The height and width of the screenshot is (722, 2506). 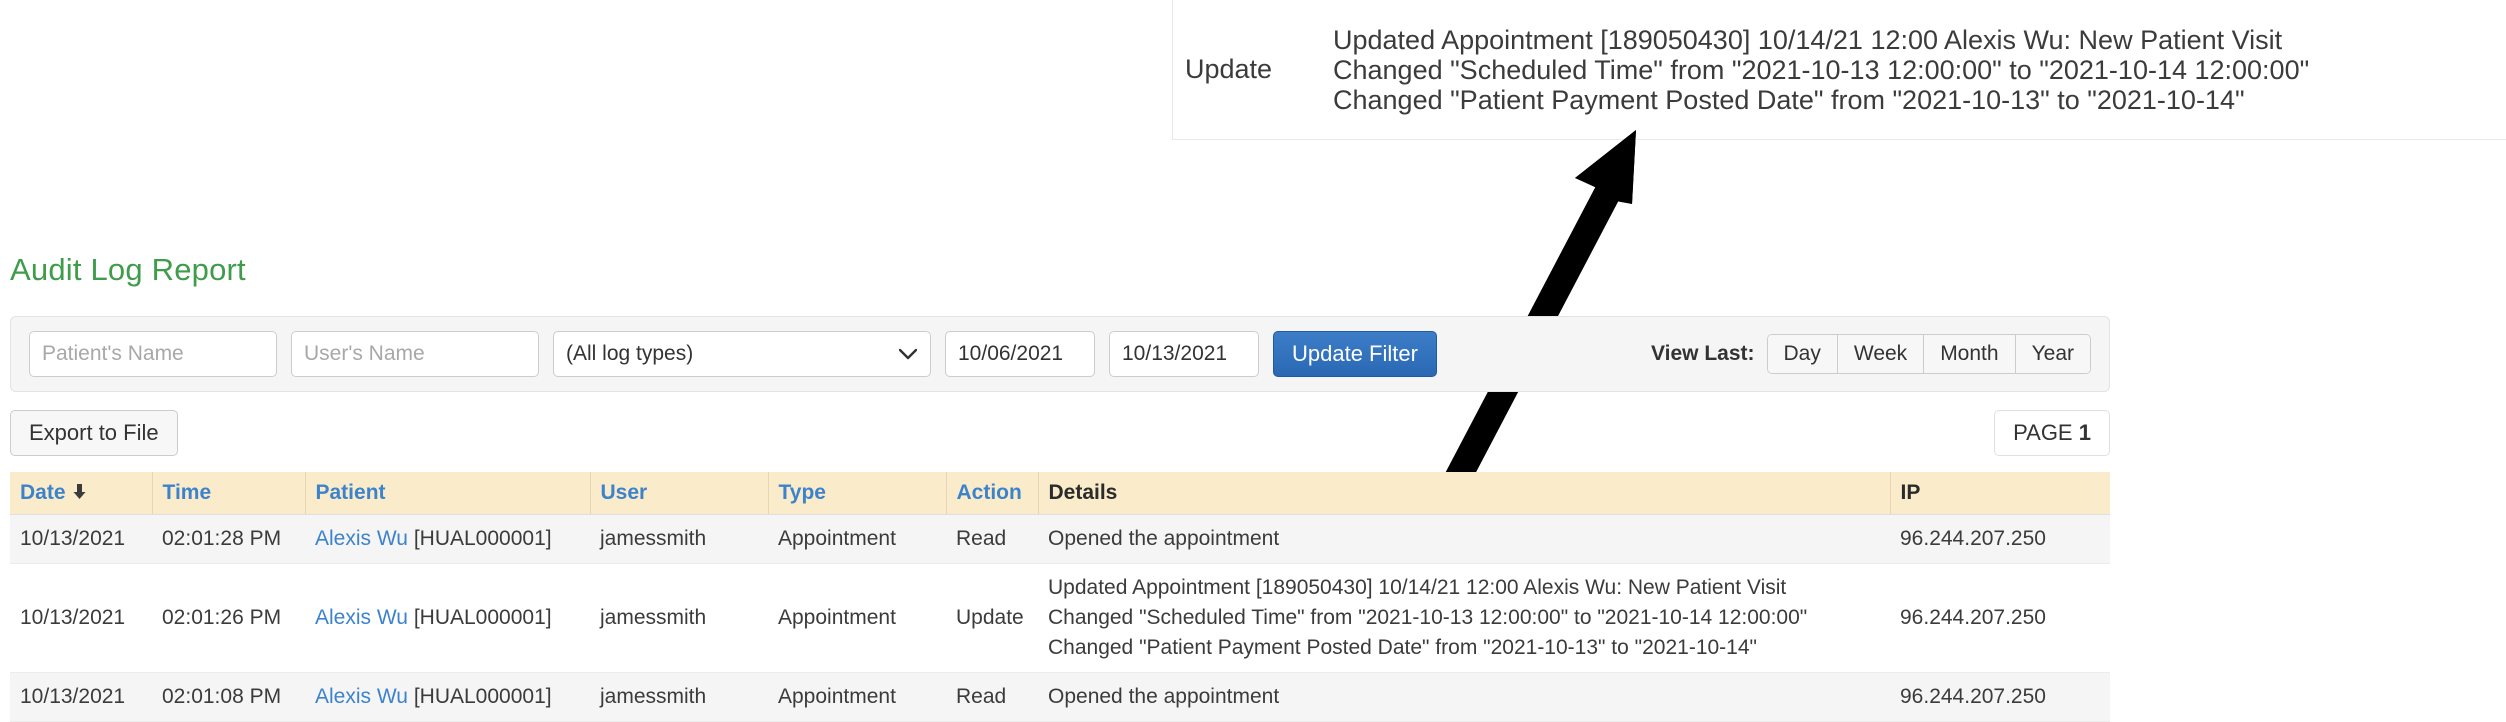 I want to click on date-to-input, so click(x=1184, y=354).